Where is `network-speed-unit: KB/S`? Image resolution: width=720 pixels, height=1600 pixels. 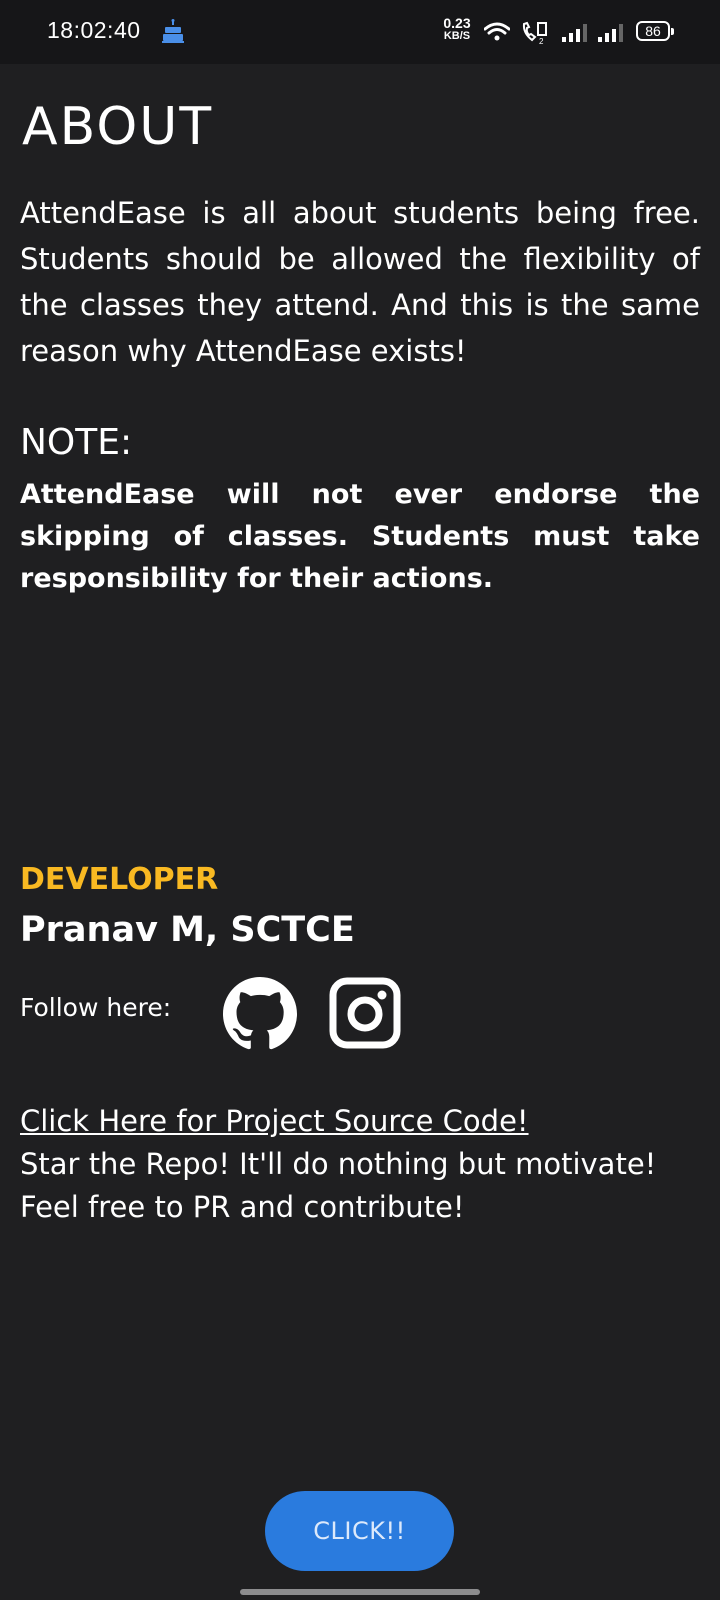
network-speed-unit: KB/S is located at coordinates (457, 36).